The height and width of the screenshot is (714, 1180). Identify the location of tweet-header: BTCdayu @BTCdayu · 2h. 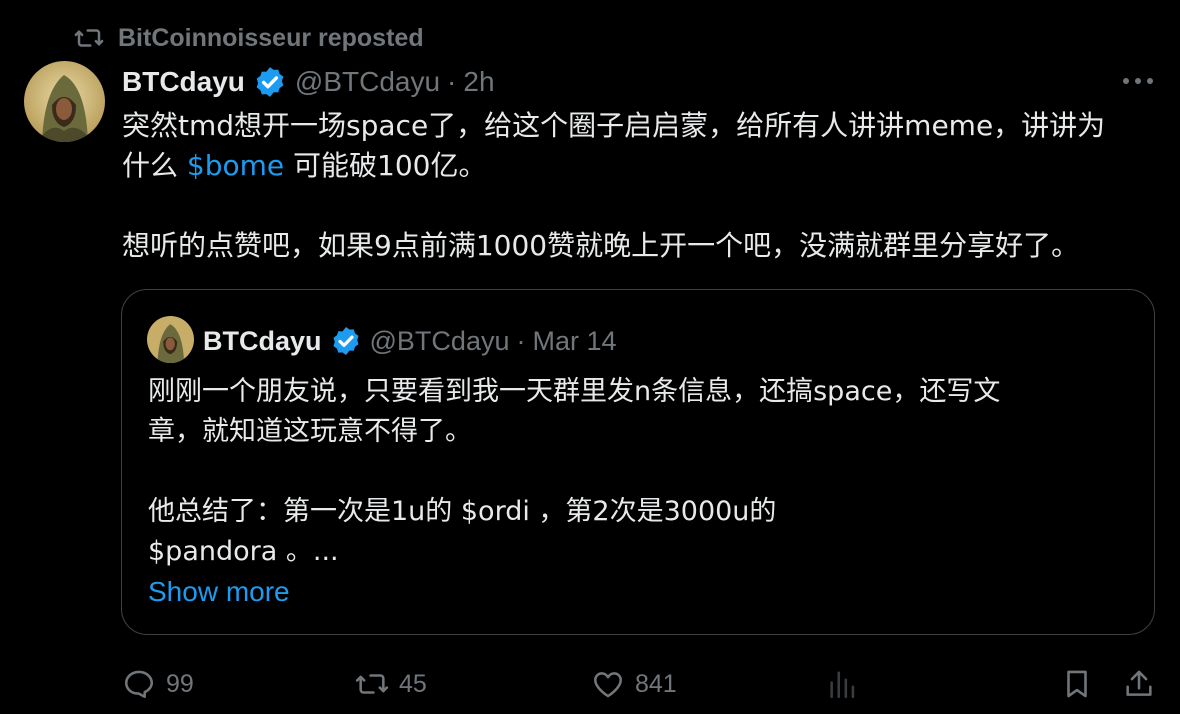
(308, 82).